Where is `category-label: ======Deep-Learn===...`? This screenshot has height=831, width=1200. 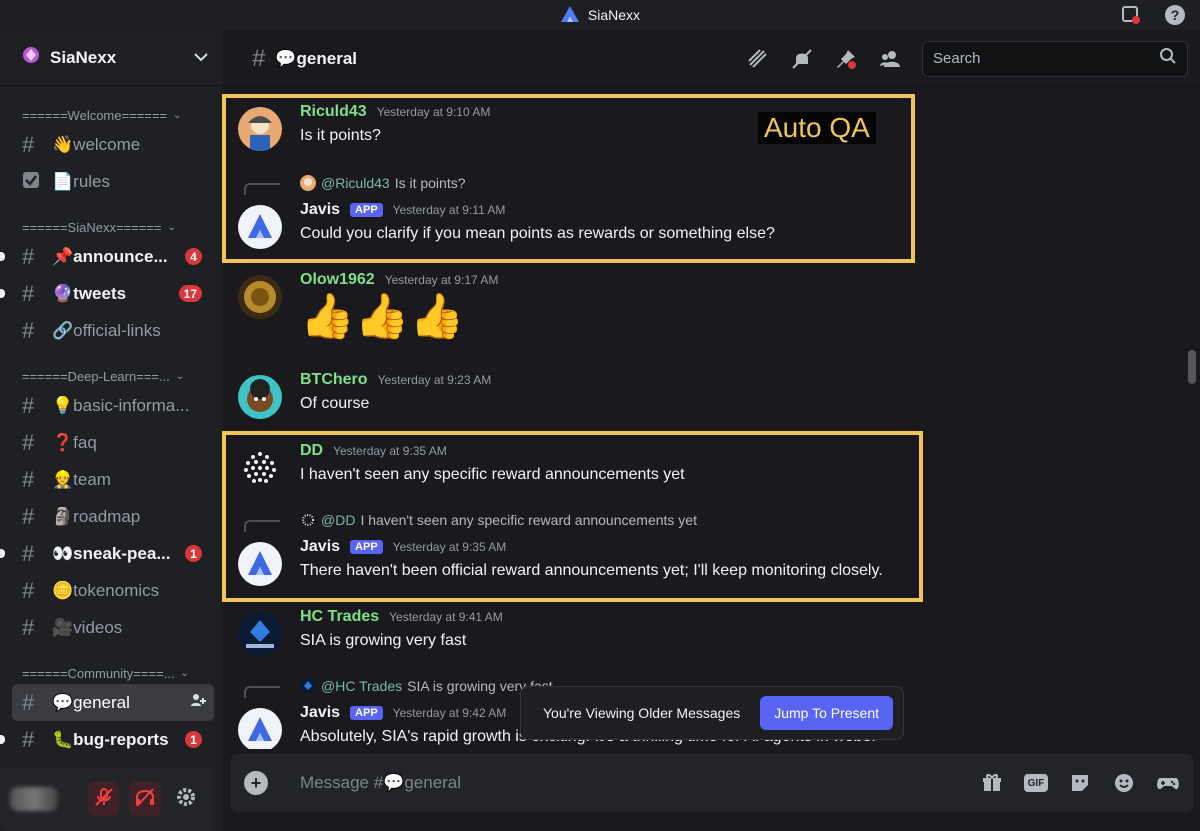
category-label: ======Deep-Learn===... is located at coordinates (96, 376).